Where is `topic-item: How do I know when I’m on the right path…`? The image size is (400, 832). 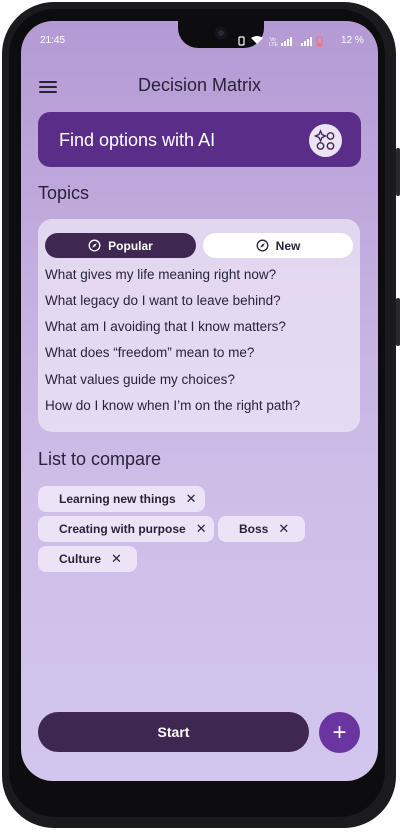 topic-item: How do I know when I’m on the right path… is located at coordinates (172, 405).